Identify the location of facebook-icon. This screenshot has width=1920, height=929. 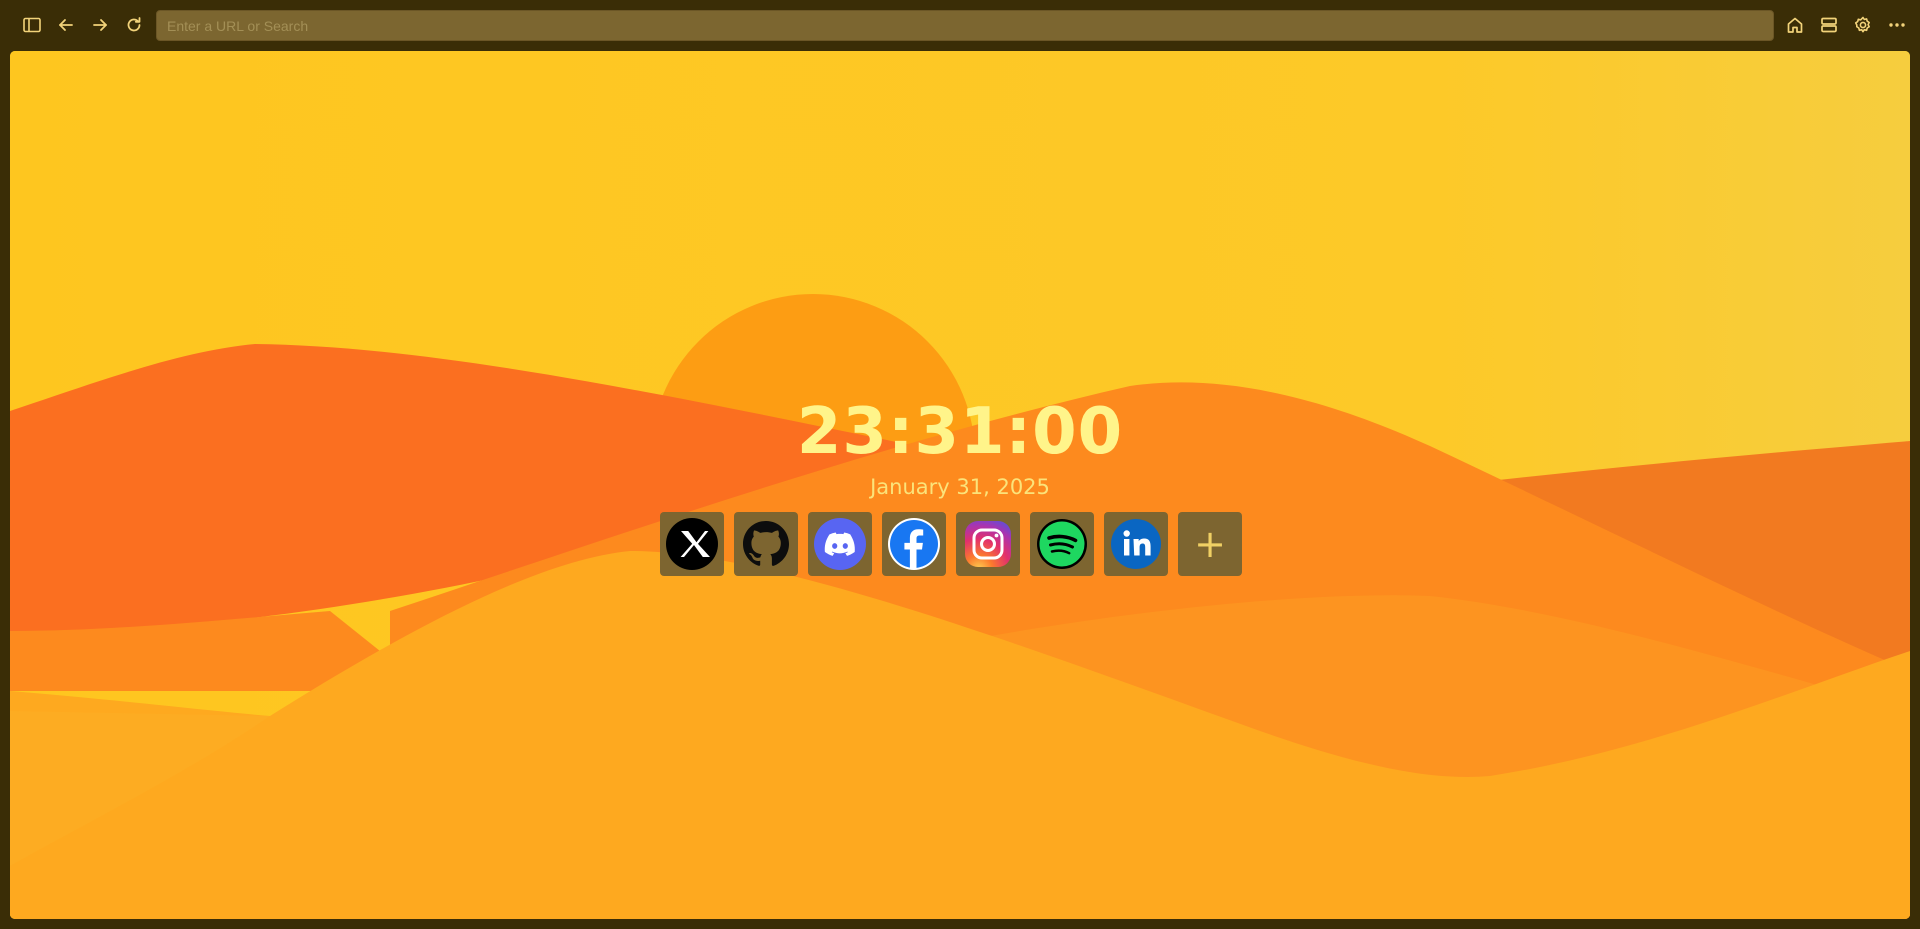
(914, 544).